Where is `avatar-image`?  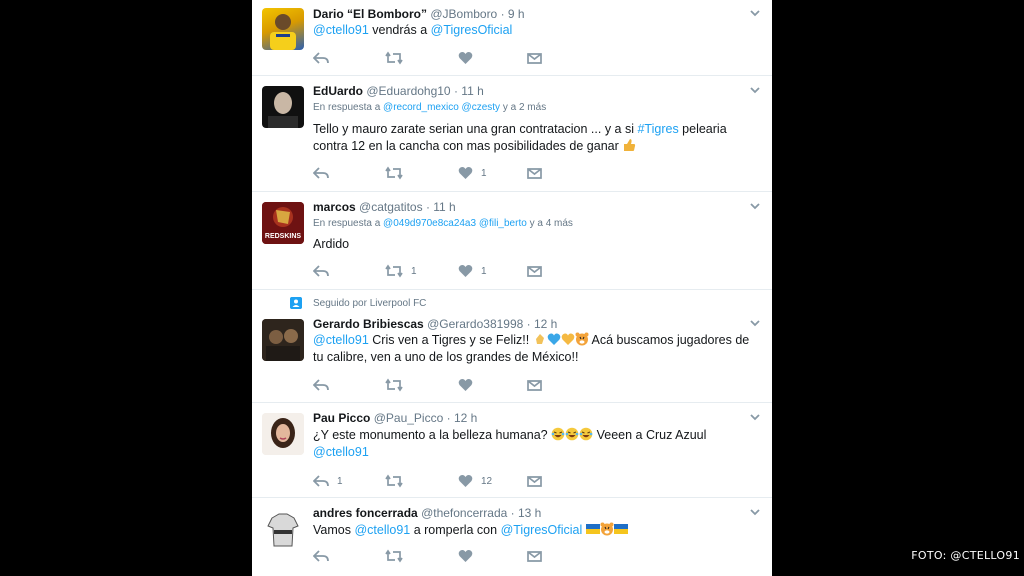
avatar-image is located at coordinates (283, 340).